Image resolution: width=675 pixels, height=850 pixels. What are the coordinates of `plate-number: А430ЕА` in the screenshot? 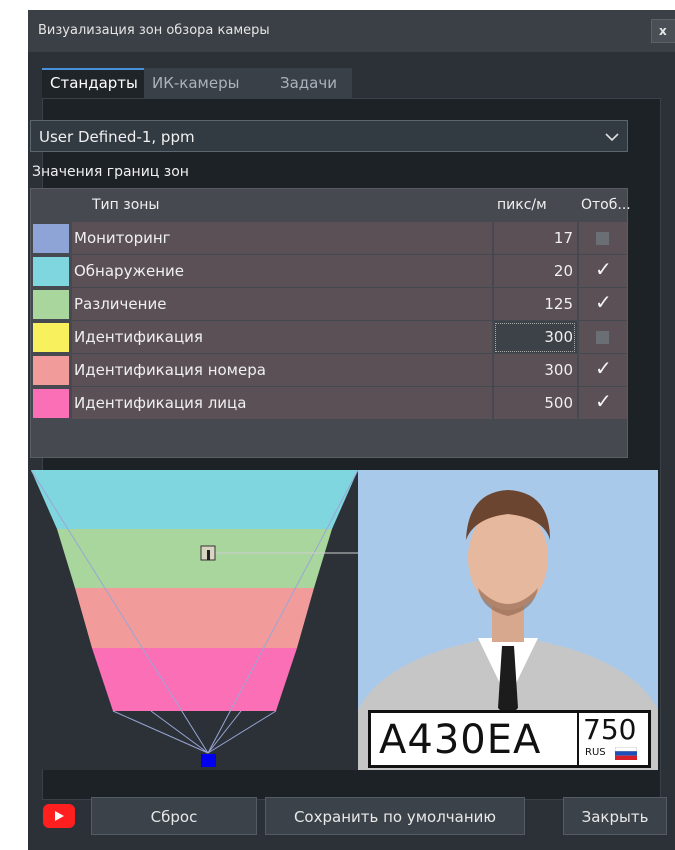 It's located at (460, 740).